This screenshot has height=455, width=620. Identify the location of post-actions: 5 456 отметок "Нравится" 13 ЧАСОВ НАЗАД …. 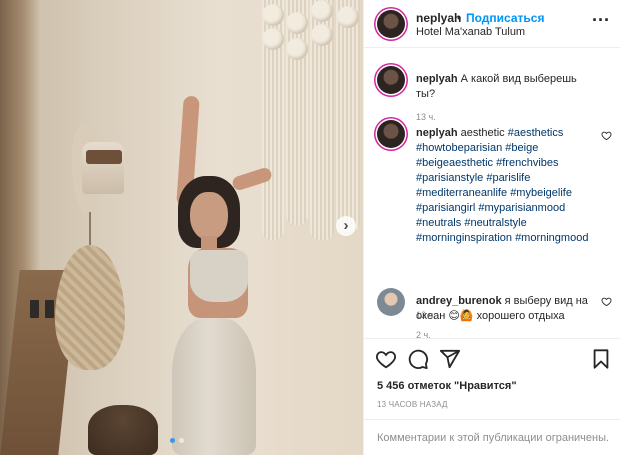
(492, 394).